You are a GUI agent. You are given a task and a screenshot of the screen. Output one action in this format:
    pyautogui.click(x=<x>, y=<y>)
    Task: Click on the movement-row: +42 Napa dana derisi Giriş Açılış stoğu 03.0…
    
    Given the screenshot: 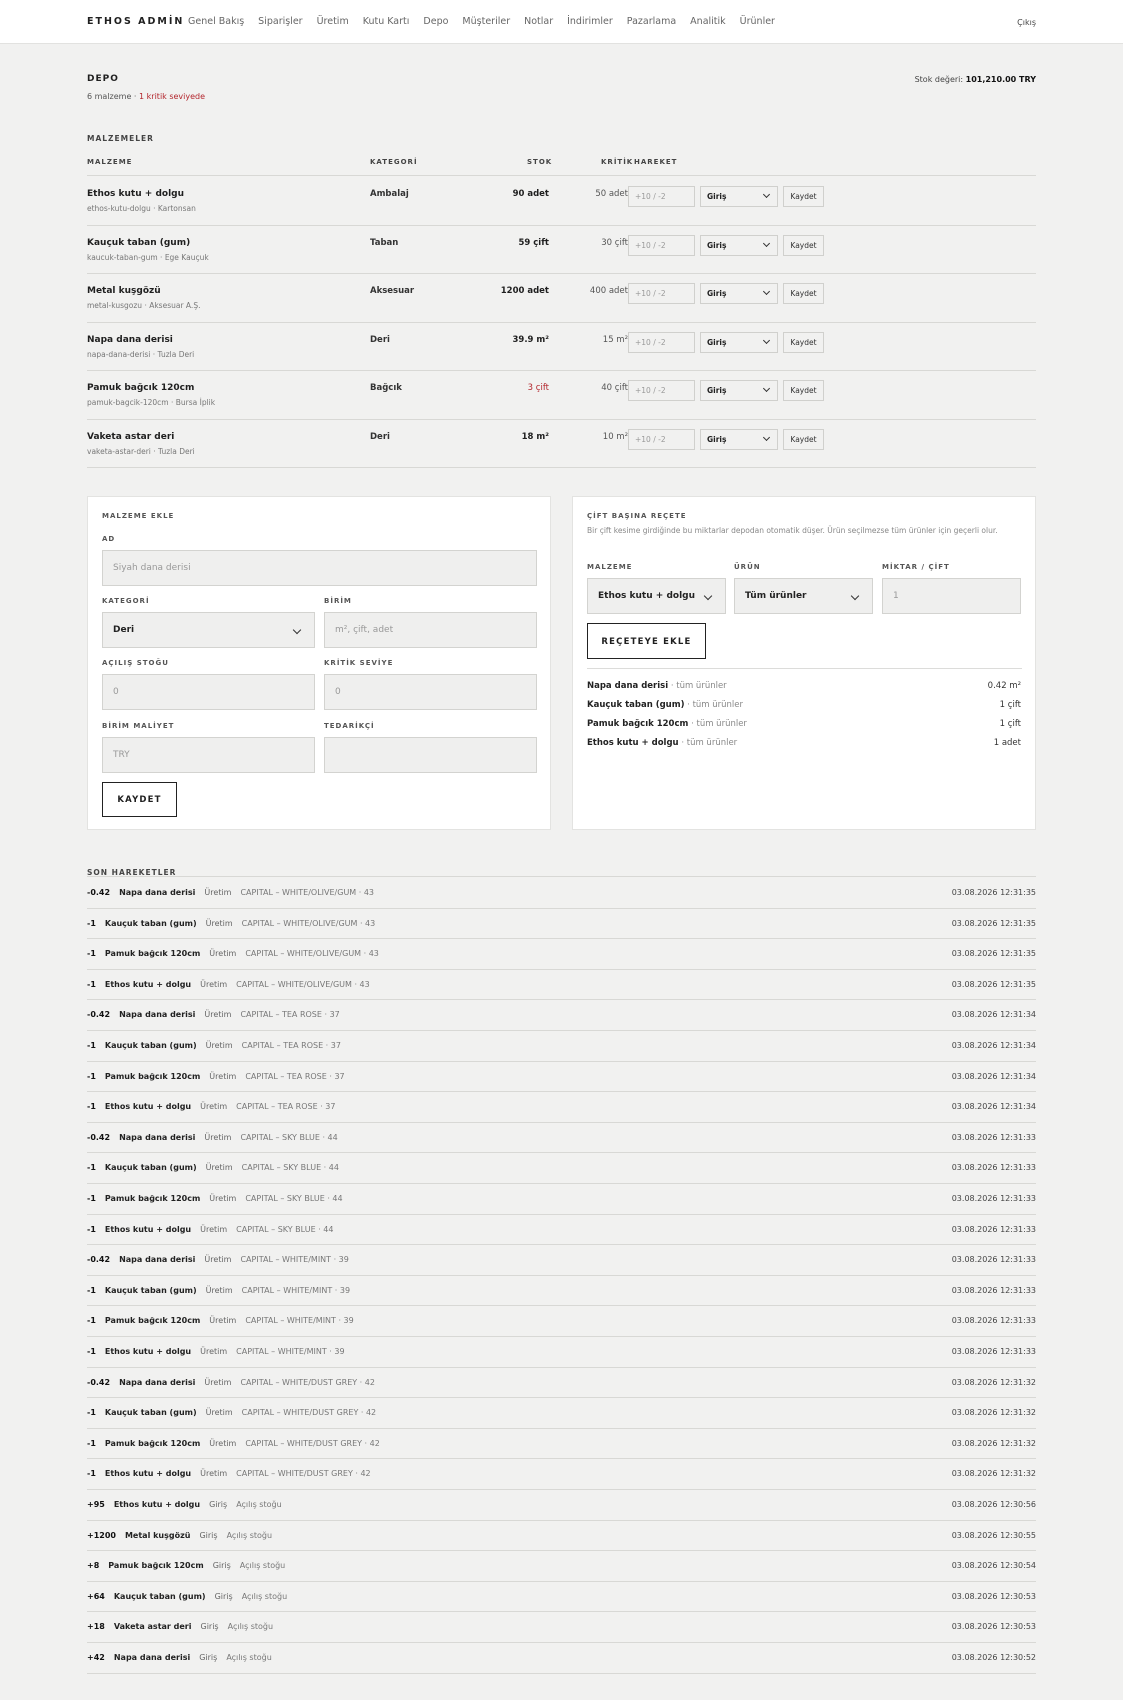 What is the action you would take?
    pyautogui.click(x=561, y=1658)
    